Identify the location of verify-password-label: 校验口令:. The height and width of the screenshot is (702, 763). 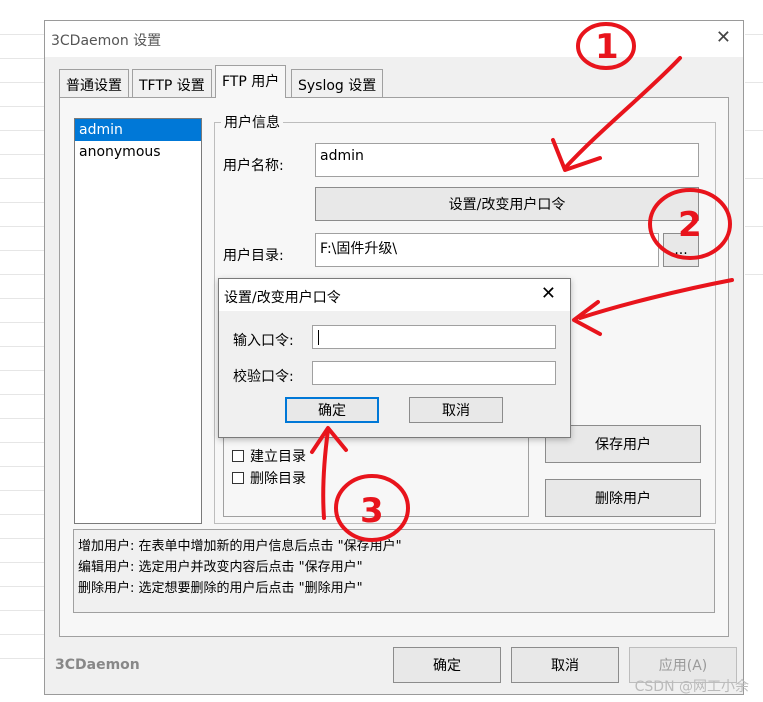
(263, 377).